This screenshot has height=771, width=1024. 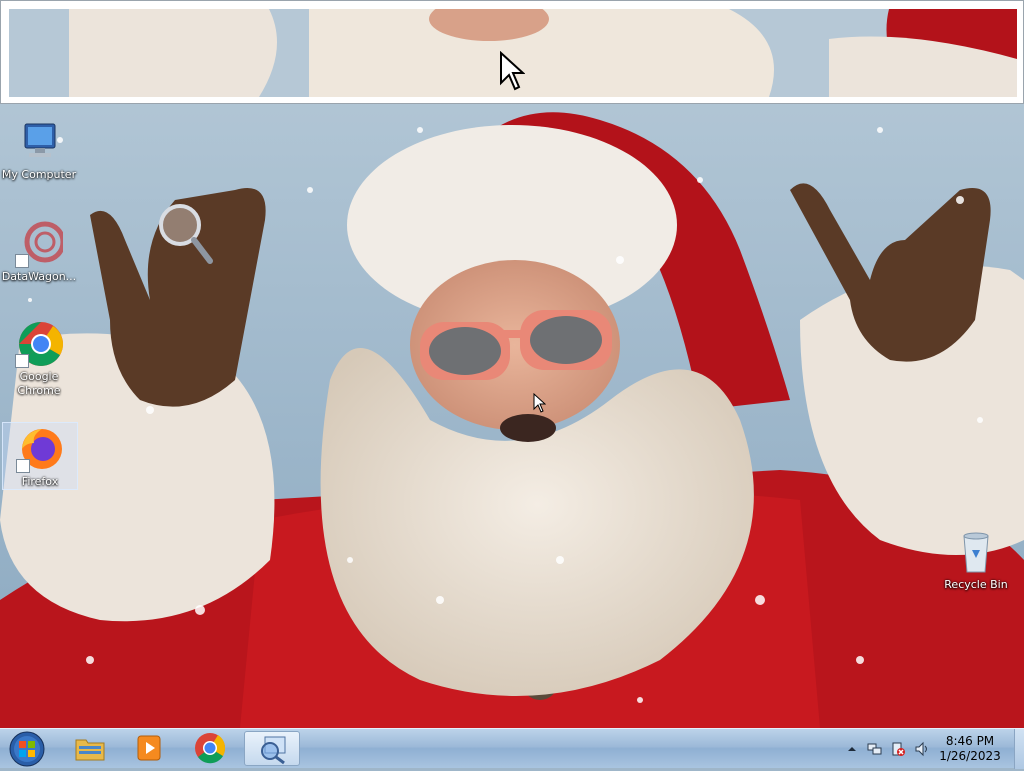 I want to click on network-icon, so click(x=874, y=749).